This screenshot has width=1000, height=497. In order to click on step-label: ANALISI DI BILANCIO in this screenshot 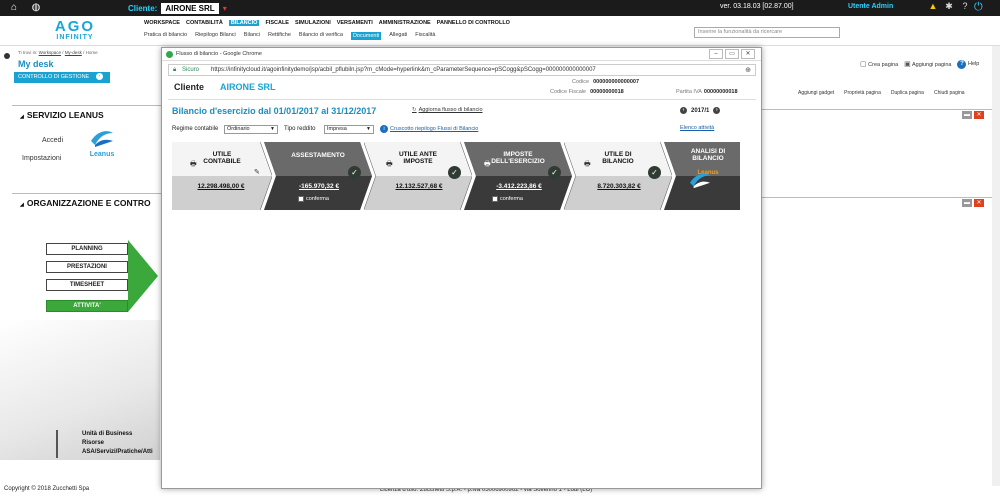, I will do `click(708, 155)`.